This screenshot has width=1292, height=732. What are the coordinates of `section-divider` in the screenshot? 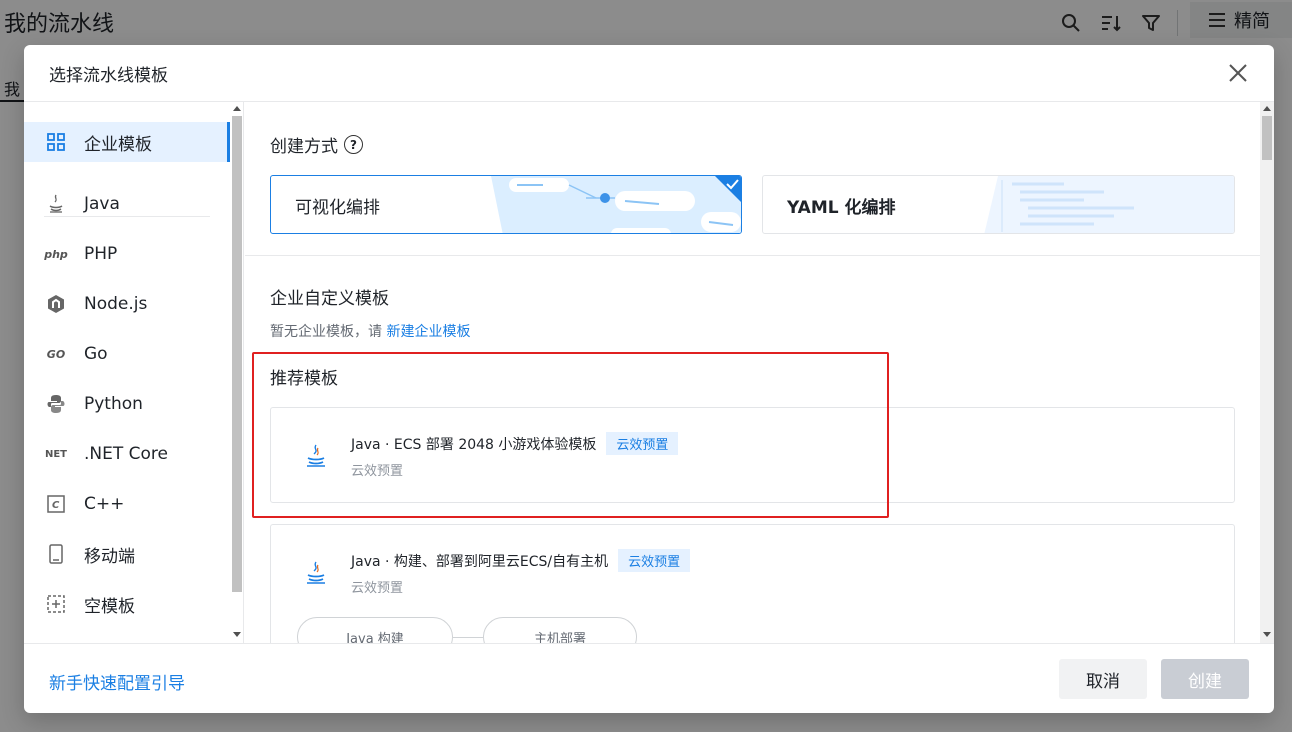 It's located at (752, 255).